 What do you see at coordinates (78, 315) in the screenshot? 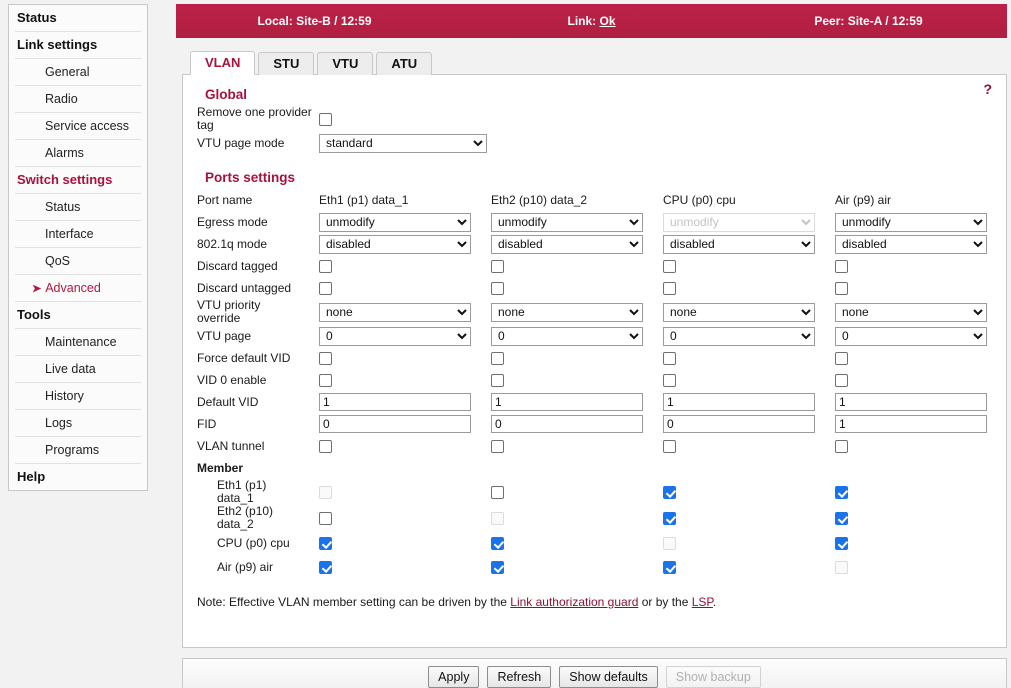
I see `sidebar-item-tools: Tools` at bounding box center [78, 315].